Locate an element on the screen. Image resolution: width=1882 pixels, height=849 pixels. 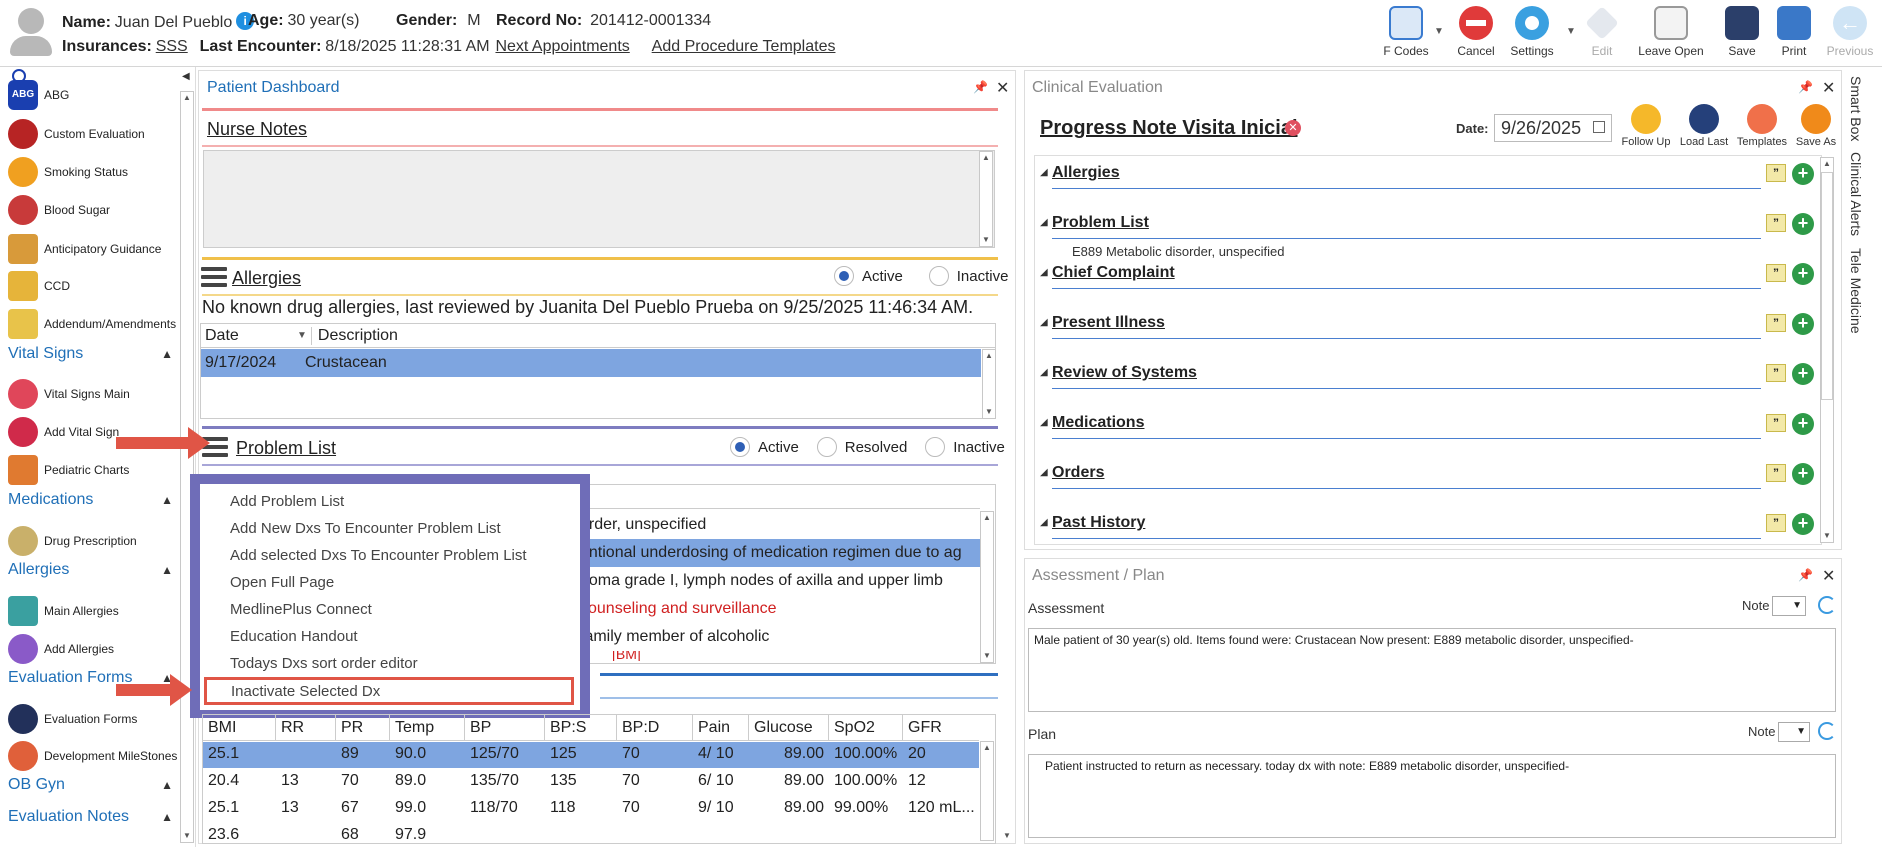
edit-button: Edit is located at coordinates (1602, 35).